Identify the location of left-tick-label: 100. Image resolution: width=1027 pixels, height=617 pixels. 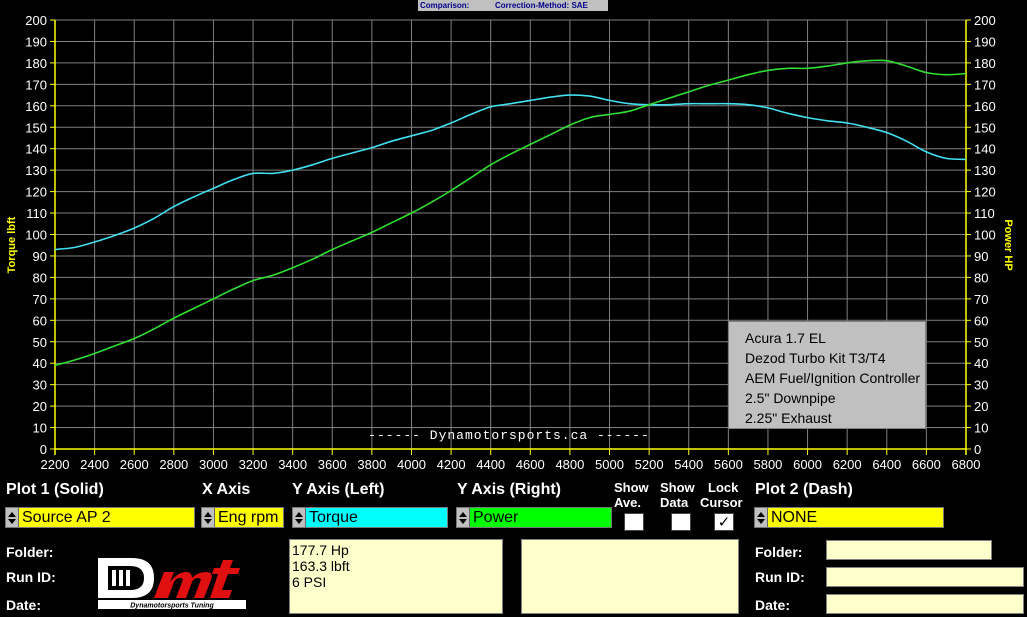
(36, 235).